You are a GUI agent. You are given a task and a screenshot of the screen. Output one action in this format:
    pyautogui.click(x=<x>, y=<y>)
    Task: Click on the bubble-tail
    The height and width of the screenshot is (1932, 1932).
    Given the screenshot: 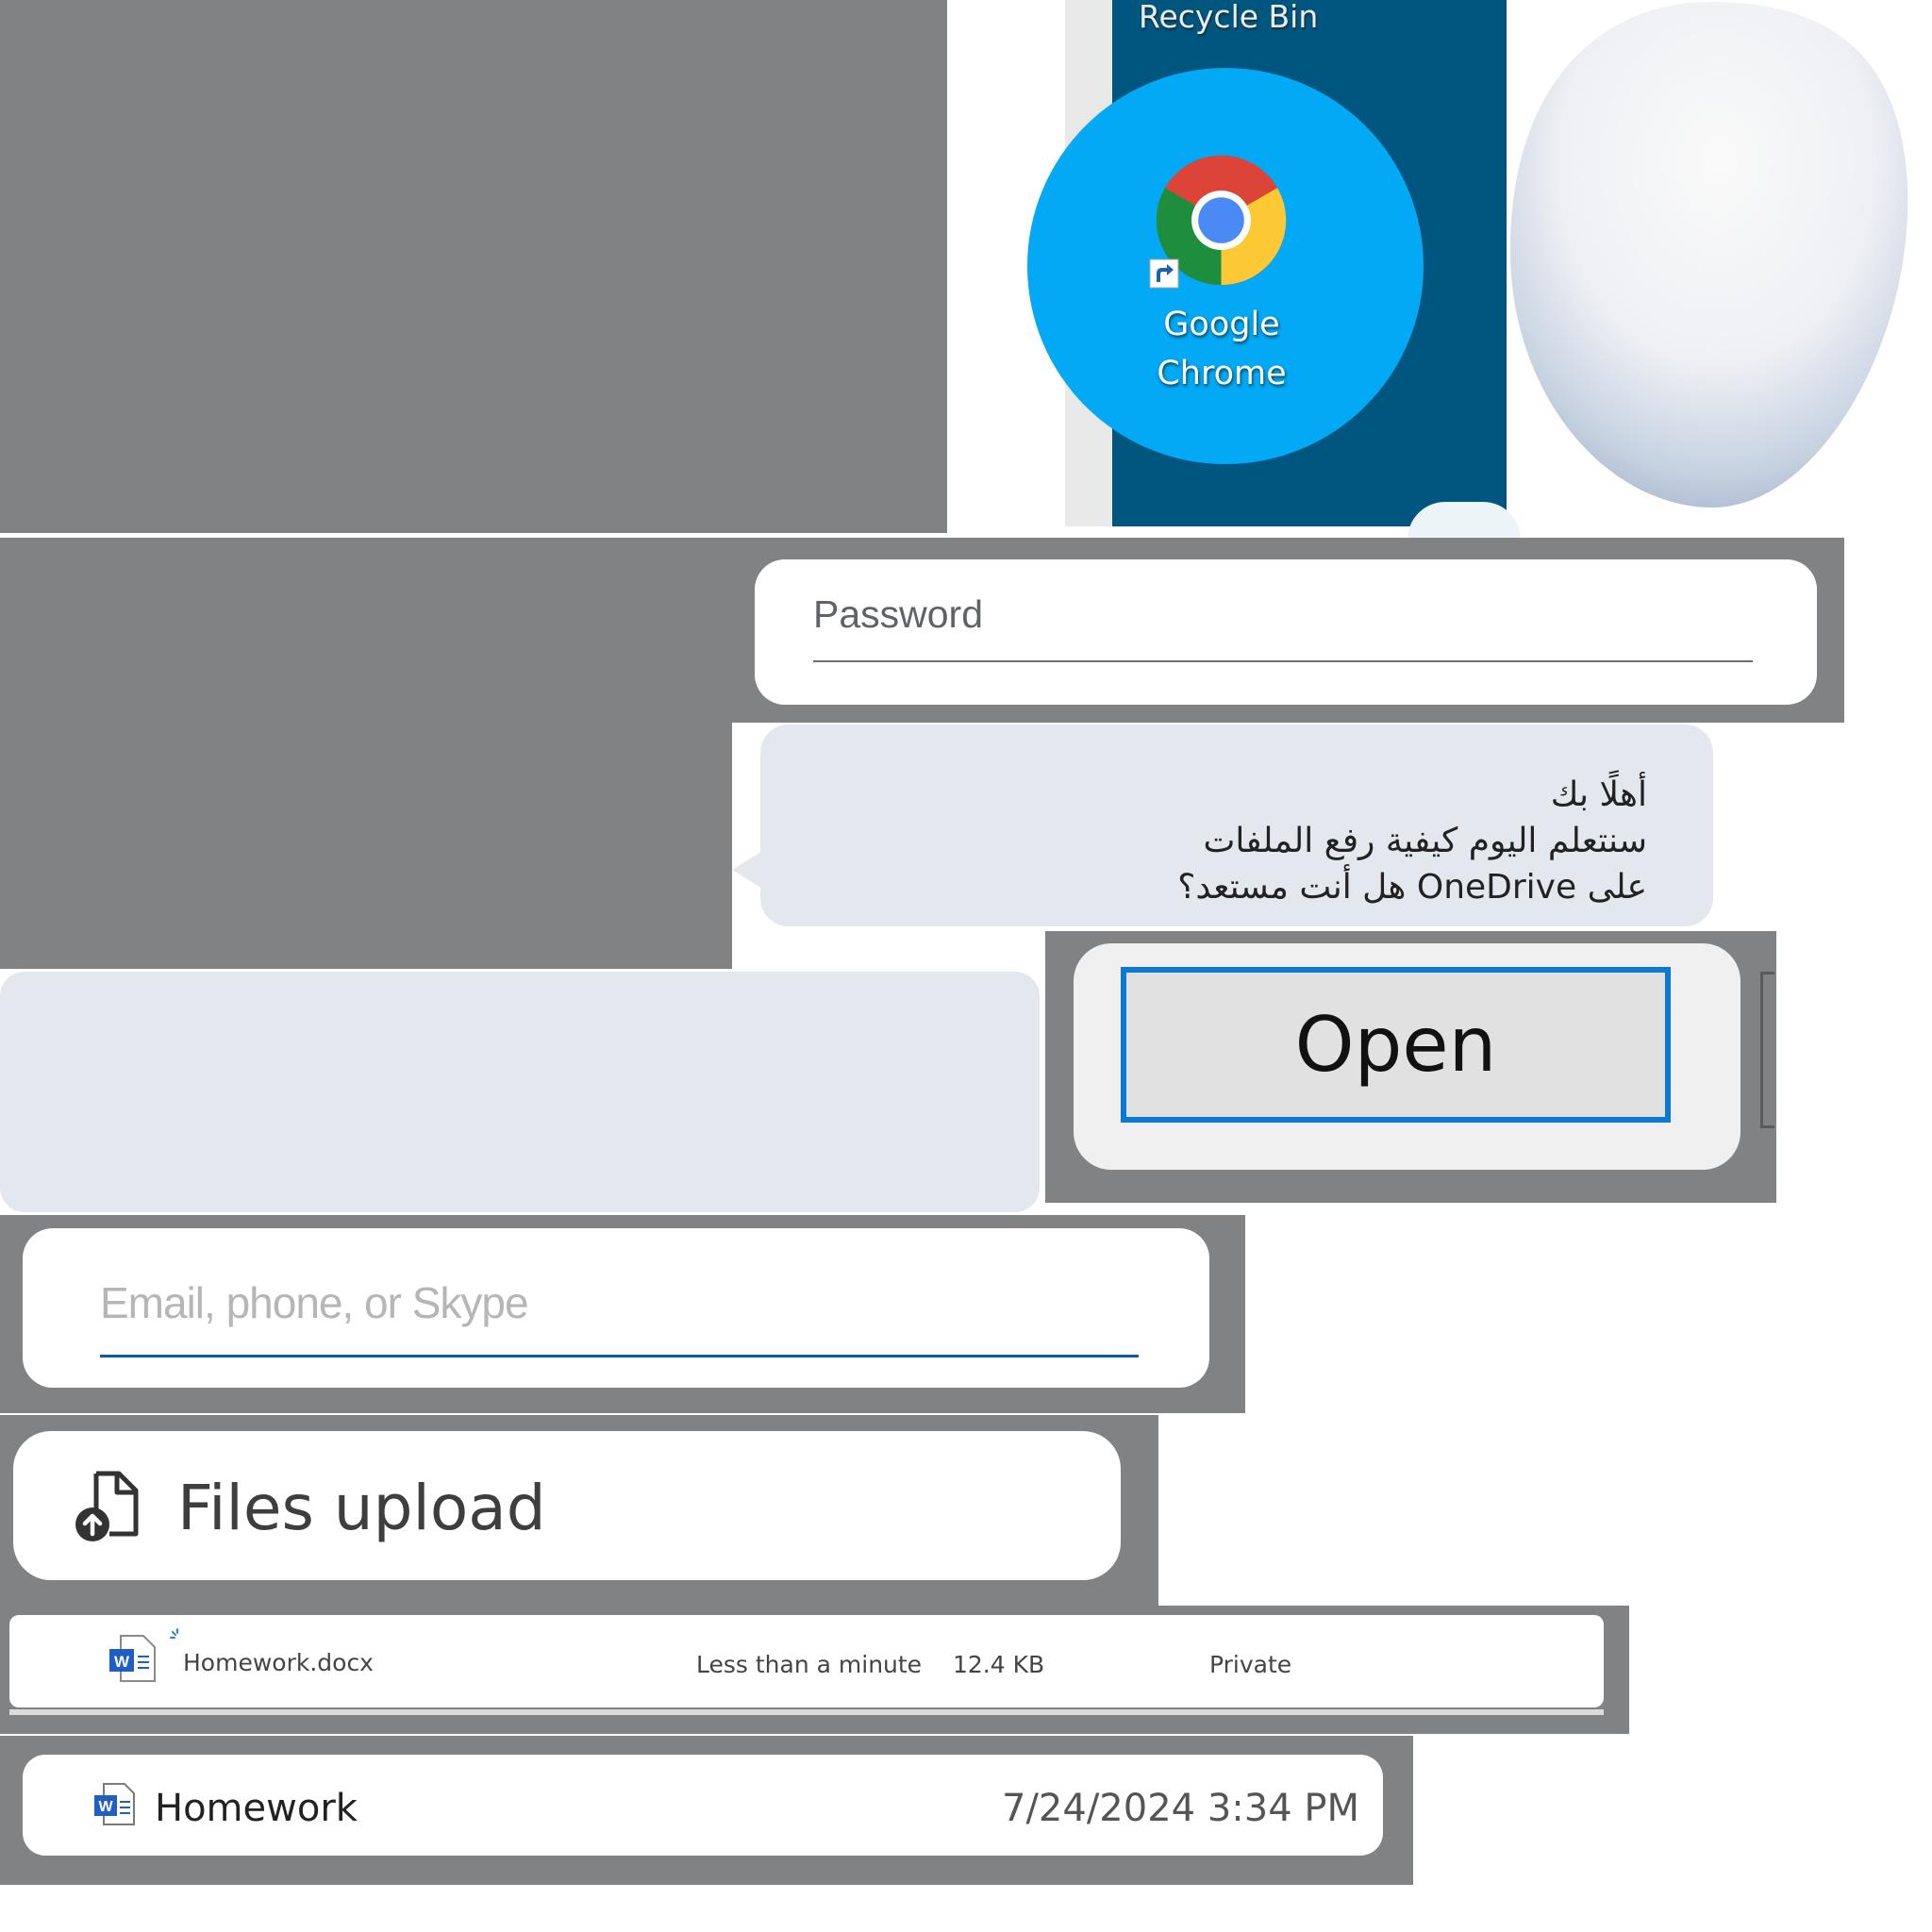 What is the action you would take?
    pyautogui.click(x=747, y=870)
    